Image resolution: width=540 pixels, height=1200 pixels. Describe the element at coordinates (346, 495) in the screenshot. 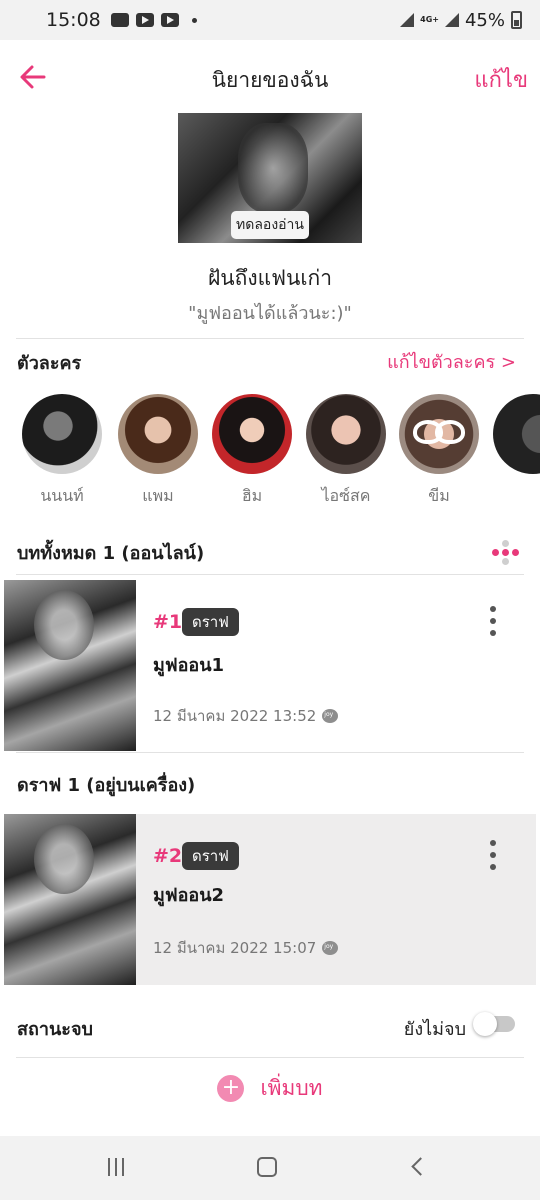

I see `character-name: ไอซ์สค` at that location.